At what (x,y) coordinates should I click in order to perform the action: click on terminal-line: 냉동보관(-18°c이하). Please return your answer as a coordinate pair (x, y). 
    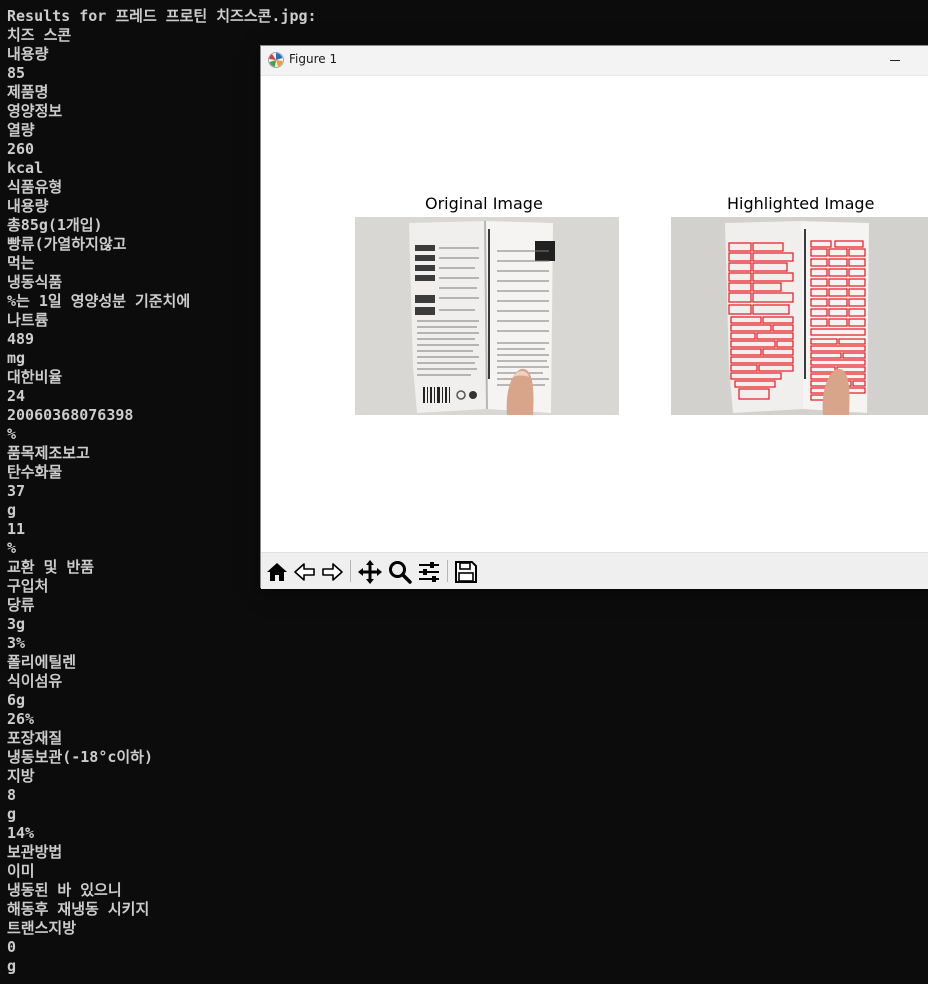
    Looking at the image, I should click on (80, 757).